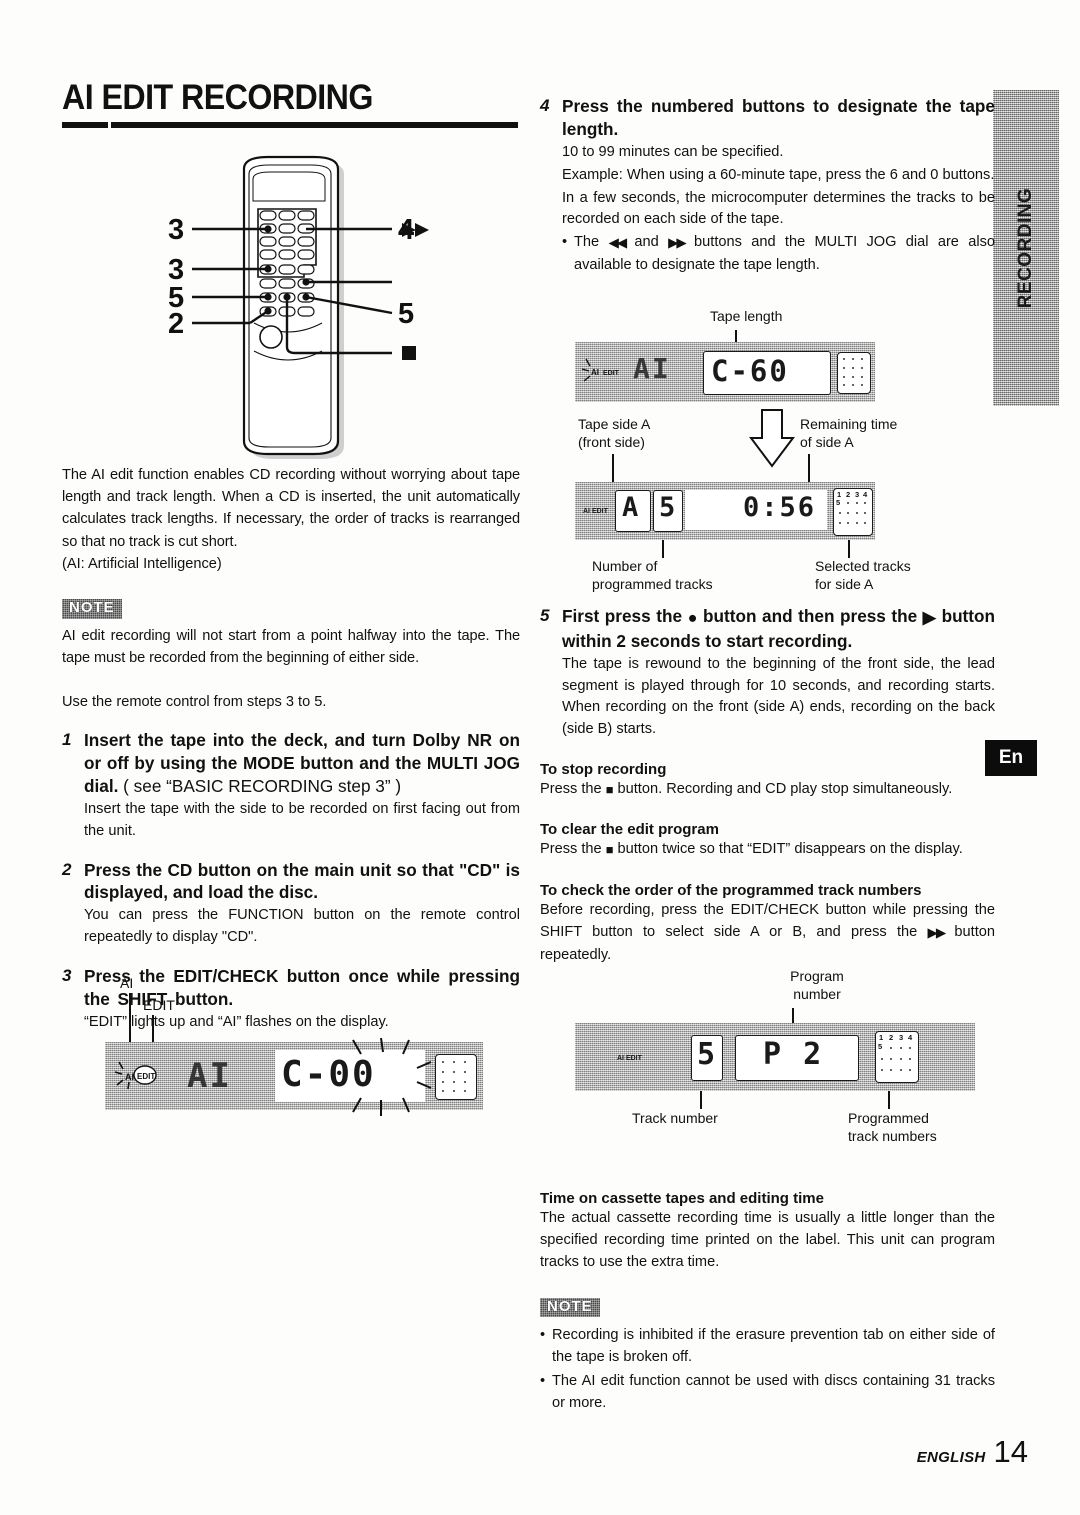 The width and height of the screenshot is (1080, 1515). Describe the element at coordinates (746, 316) in the screenshot. I see `caption-tape-length: Tape length` at that location.